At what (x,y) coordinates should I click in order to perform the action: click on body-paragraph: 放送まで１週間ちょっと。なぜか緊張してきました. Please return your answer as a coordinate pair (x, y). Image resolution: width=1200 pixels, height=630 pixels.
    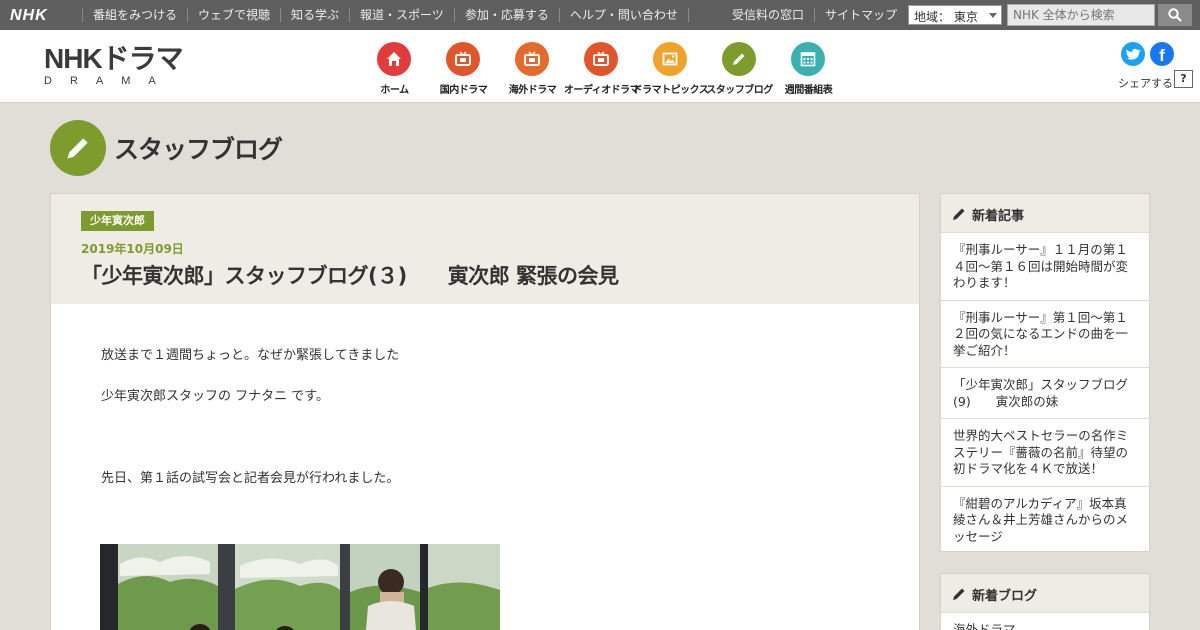
    Looking at the image, I should click on (250, 355).